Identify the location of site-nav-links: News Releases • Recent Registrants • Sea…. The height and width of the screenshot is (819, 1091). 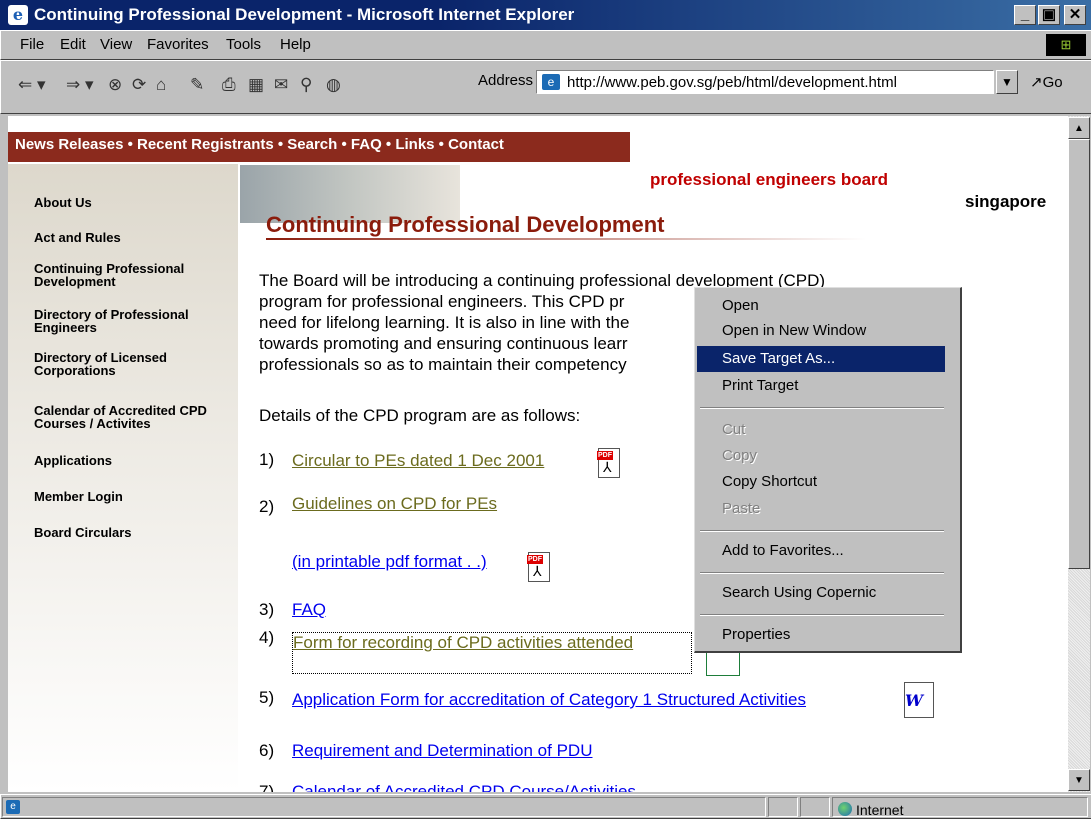
(259, 144).